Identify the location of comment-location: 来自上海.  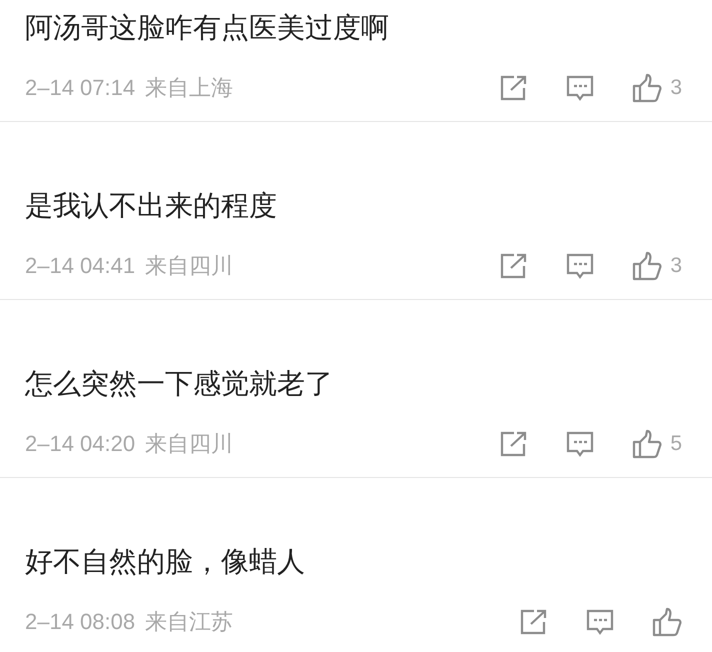
(189, 89).